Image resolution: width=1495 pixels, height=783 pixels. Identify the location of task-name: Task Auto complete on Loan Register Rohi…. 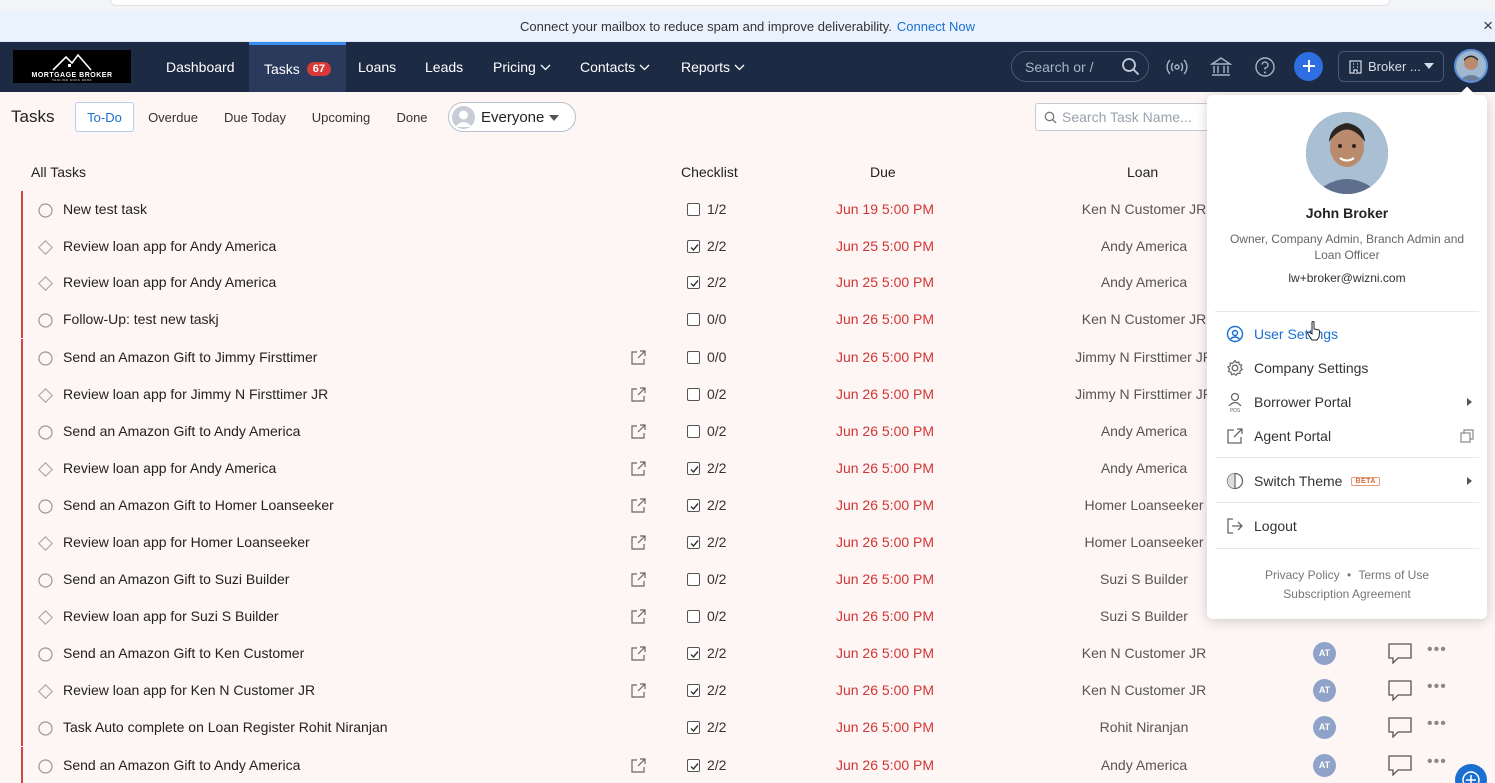
(225, 727).